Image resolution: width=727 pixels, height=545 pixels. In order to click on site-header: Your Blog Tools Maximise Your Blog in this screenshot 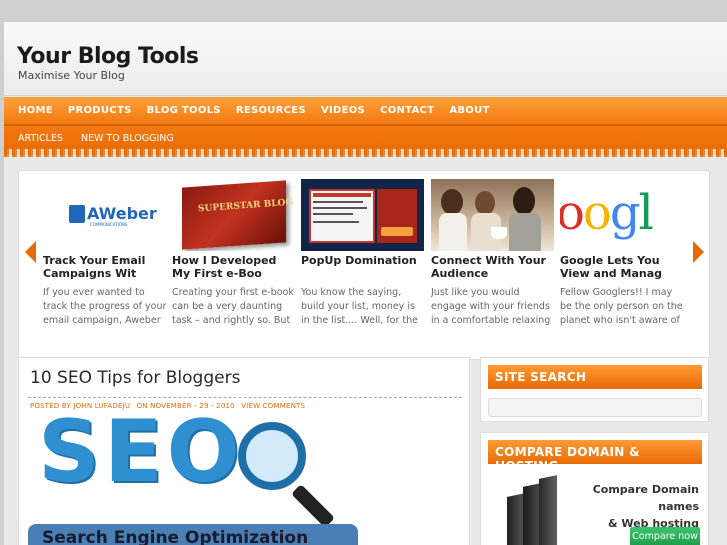, I will do `click(365, 59)`.